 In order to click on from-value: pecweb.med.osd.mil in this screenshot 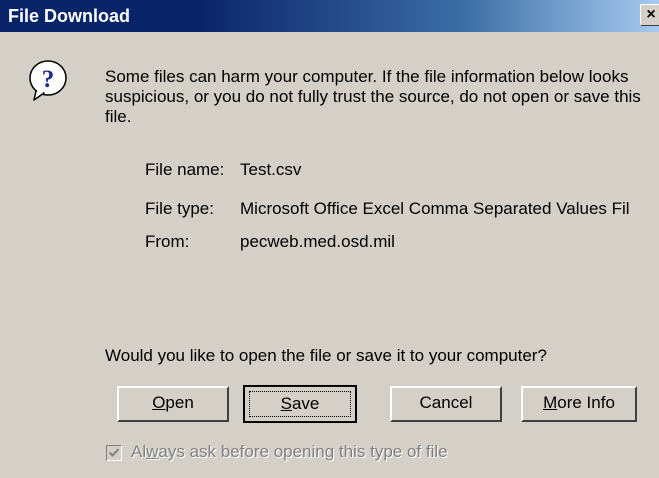, I will do `click(317, 241)`.